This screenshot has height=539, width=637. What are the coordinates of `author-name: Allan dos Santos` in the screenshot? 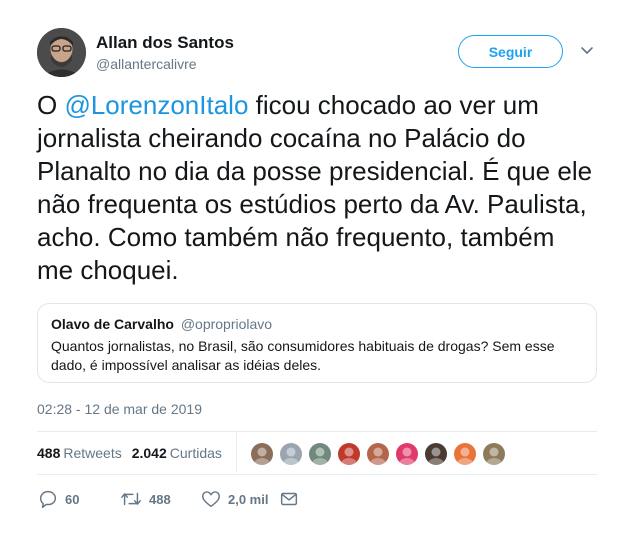 It's located at (165, 43).